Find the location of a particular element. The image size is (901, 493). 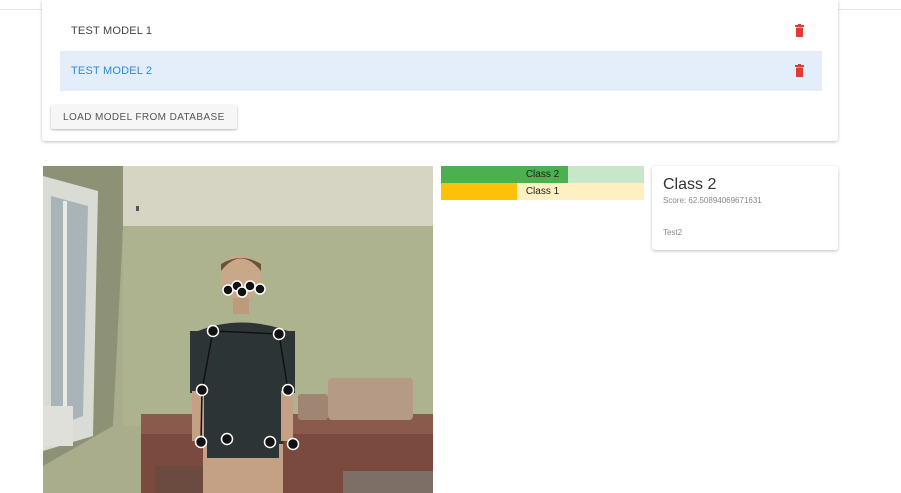

load-model-button: LOAD MODEL FROM DATABASE is located at coordinates (144, 117).